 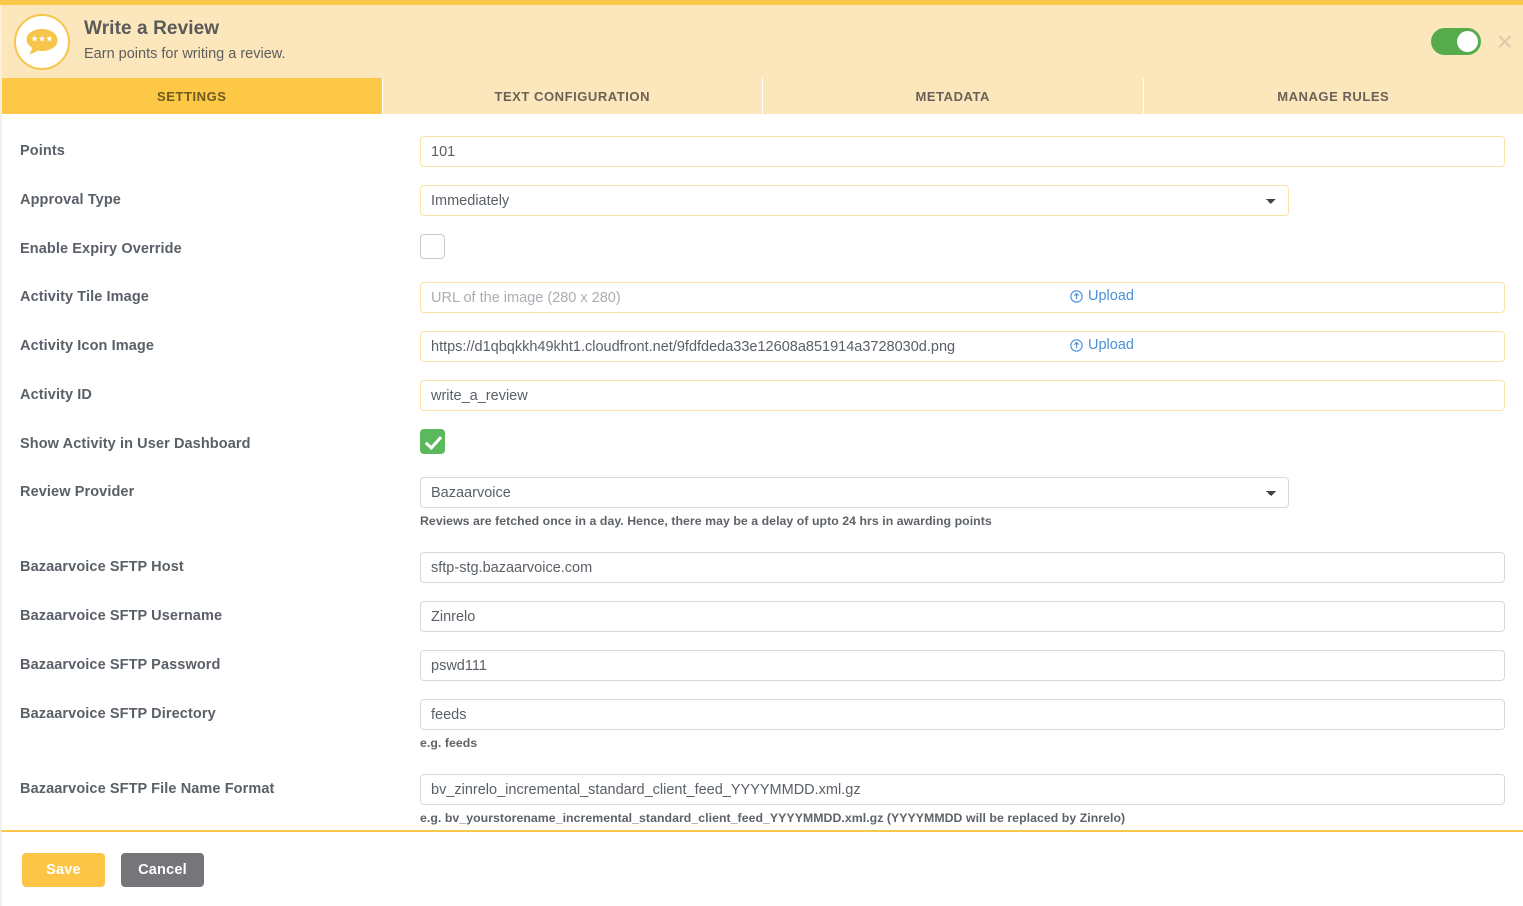 What do you see at coordinates (962, 714) in the screenshot?
I see `sftp-directory-input` at bounding box center [962, 714].